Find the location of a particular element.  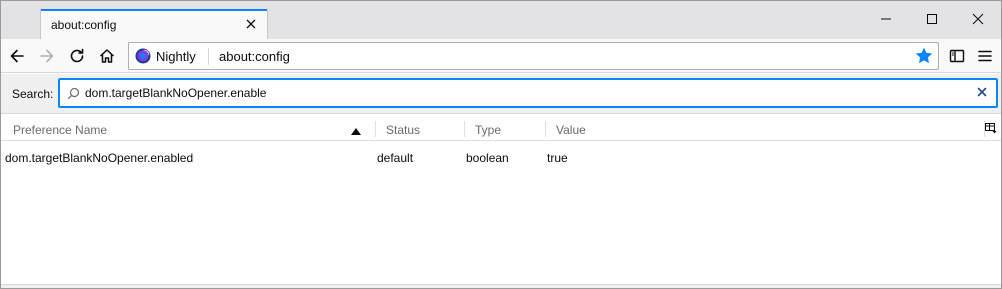

search-field is located at coordinates (528, 93).